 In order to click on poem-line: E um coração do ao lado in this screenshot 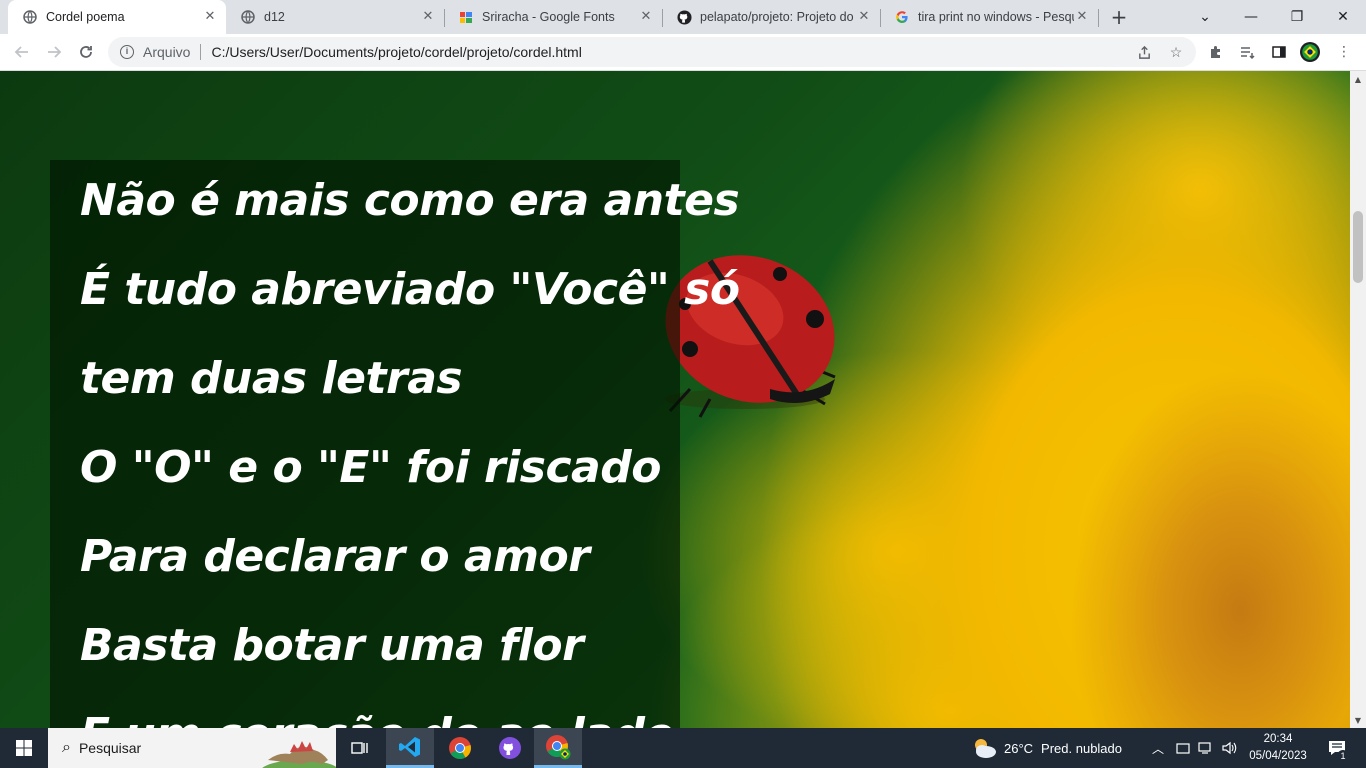, I will do `click(377, 718)`.